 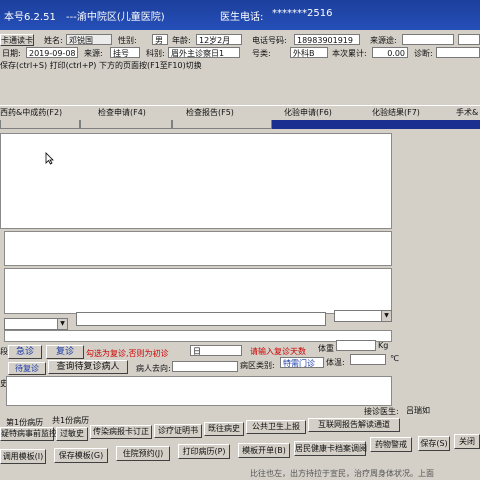 What do you see at coordinates (349, 53) in the screenshot?
I see `total-label: 本次累计:` at bounding box center [349, 53].